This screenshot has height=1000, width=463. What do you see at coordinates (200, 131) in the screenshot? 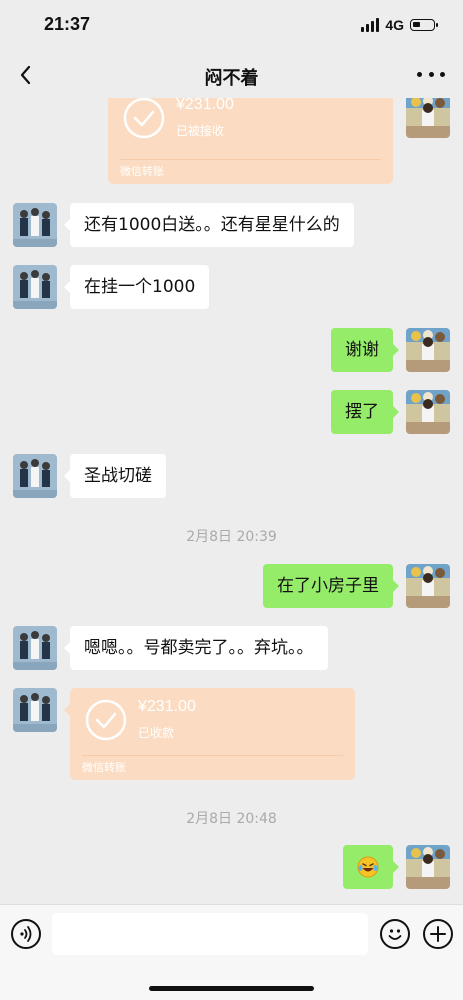
I see `transfer-status: 已被接收` at bounding box center [200, 131].